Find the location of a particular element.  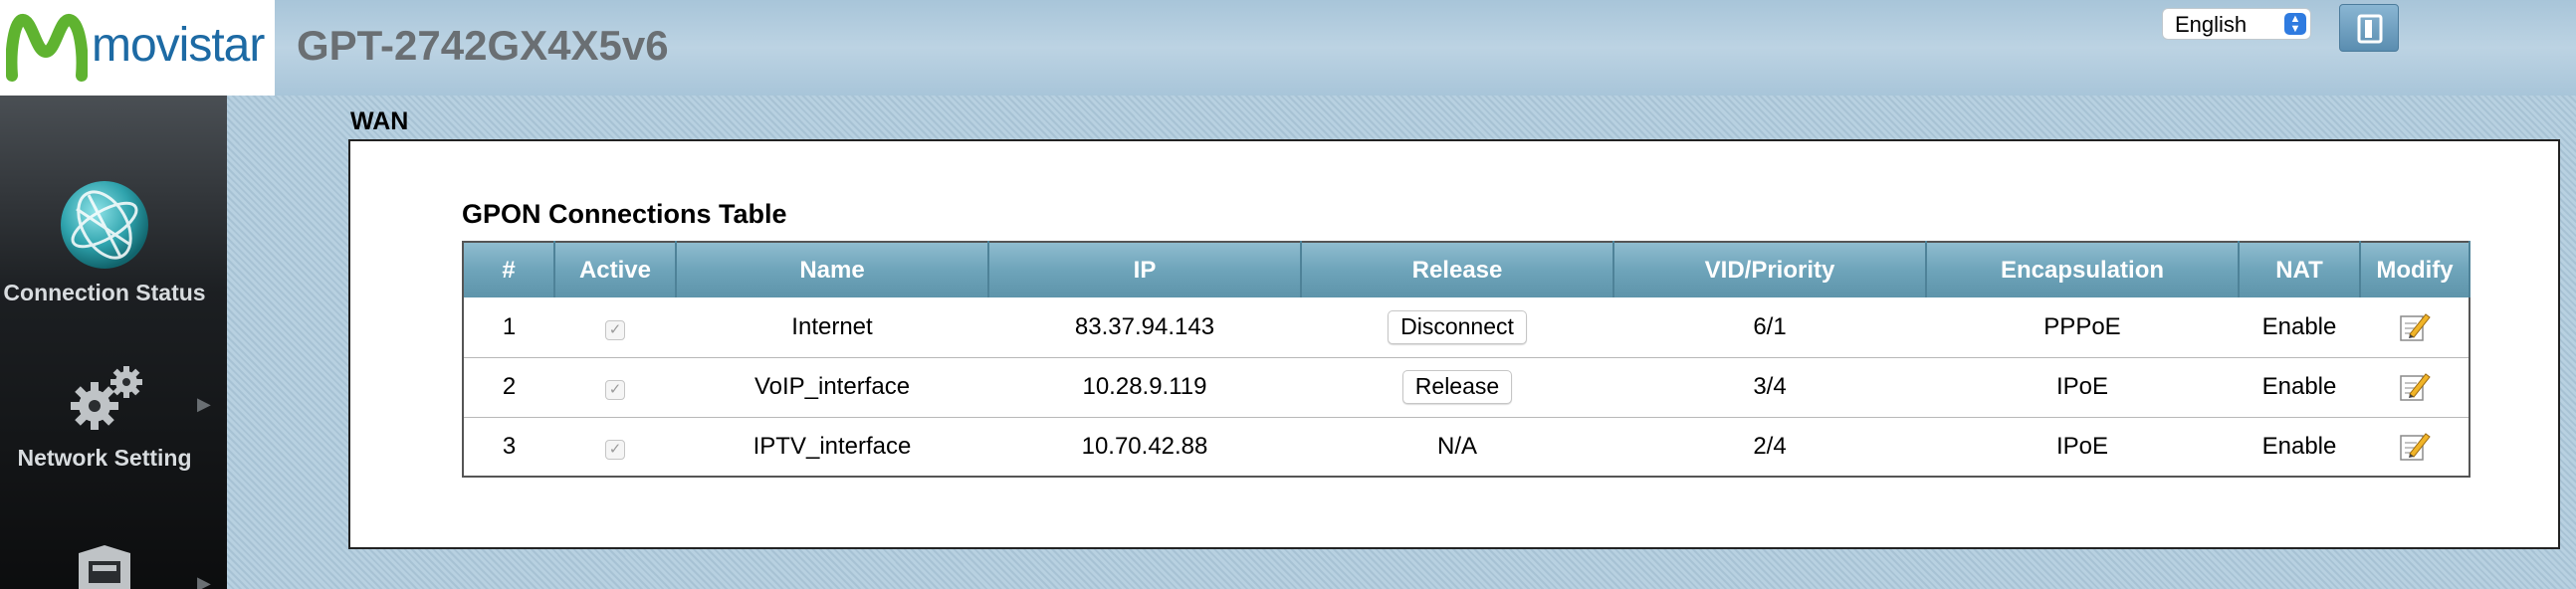

vid-priority: 3/4 is located at coordinates (1769, 387).